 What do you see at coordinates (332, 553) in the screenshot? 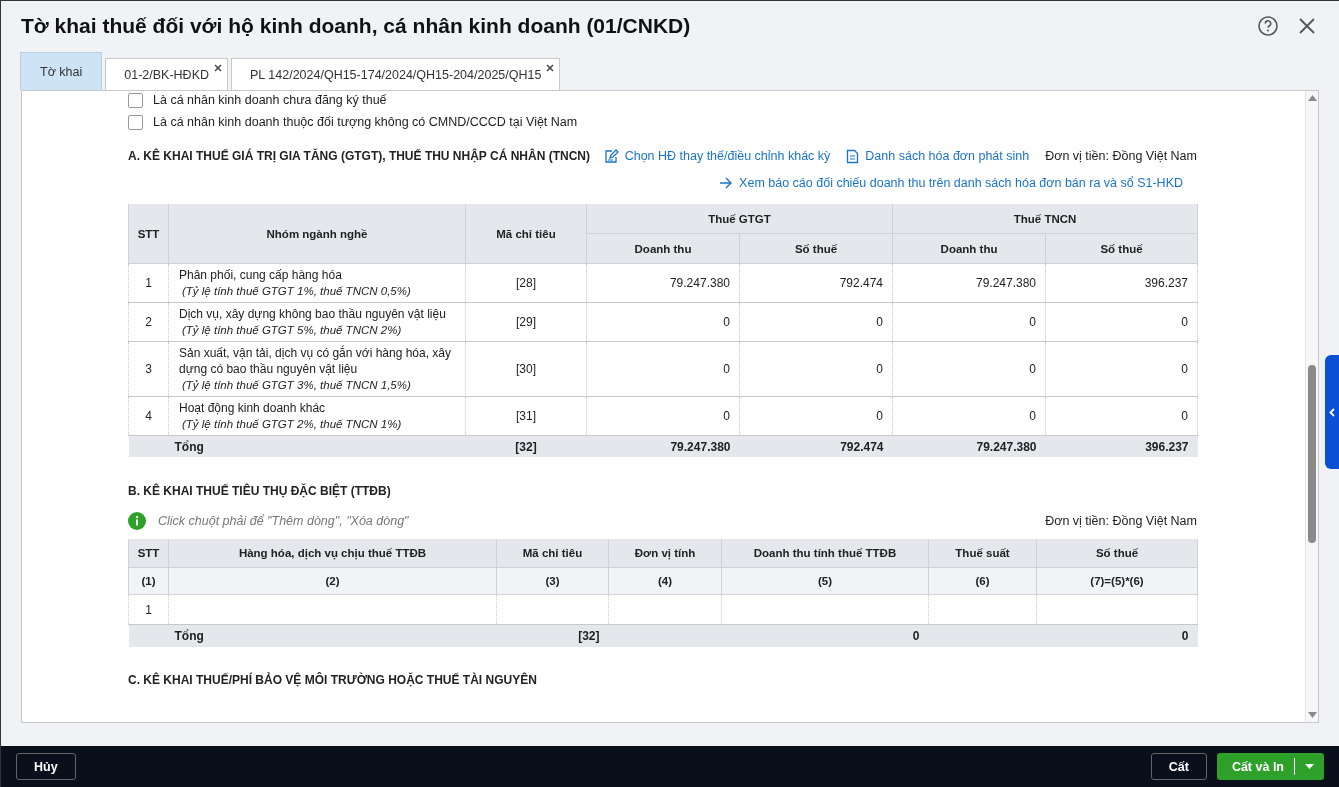
I see `column-header: Hàng hóa, dịch vụ chịu thuế TTĐB` at bounding box center [332, 553].